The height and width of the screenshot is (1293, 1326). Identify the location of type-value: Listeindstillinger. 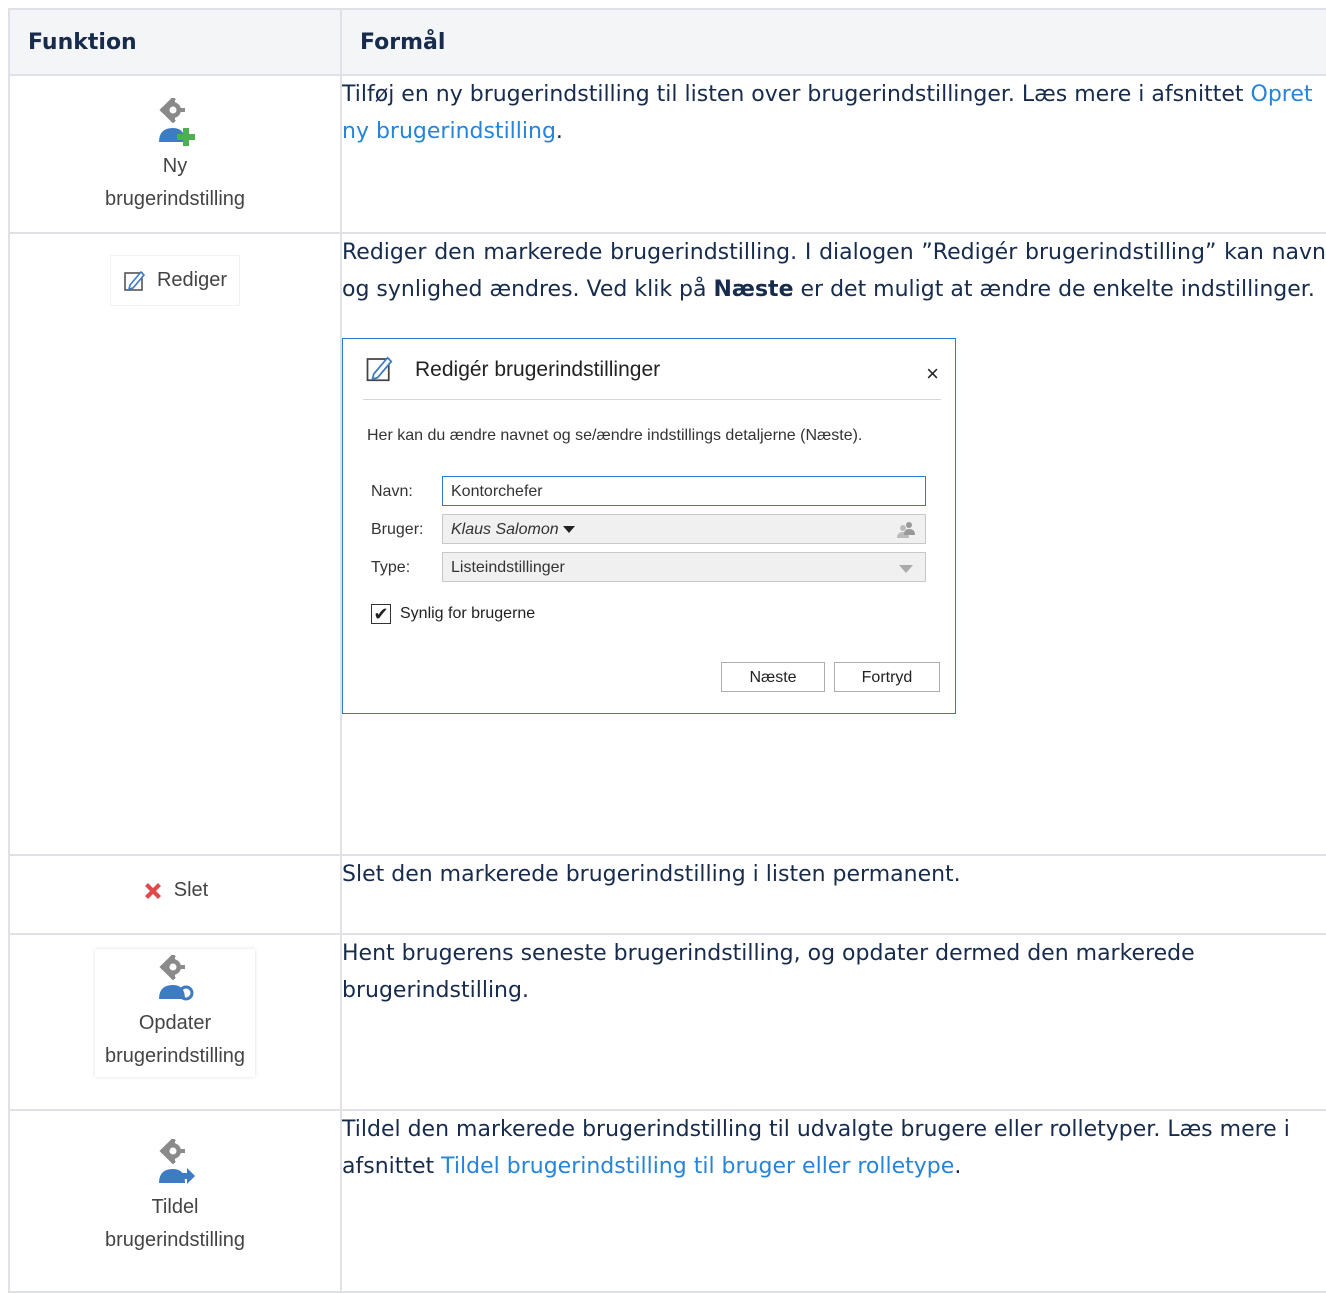
(508, 567).